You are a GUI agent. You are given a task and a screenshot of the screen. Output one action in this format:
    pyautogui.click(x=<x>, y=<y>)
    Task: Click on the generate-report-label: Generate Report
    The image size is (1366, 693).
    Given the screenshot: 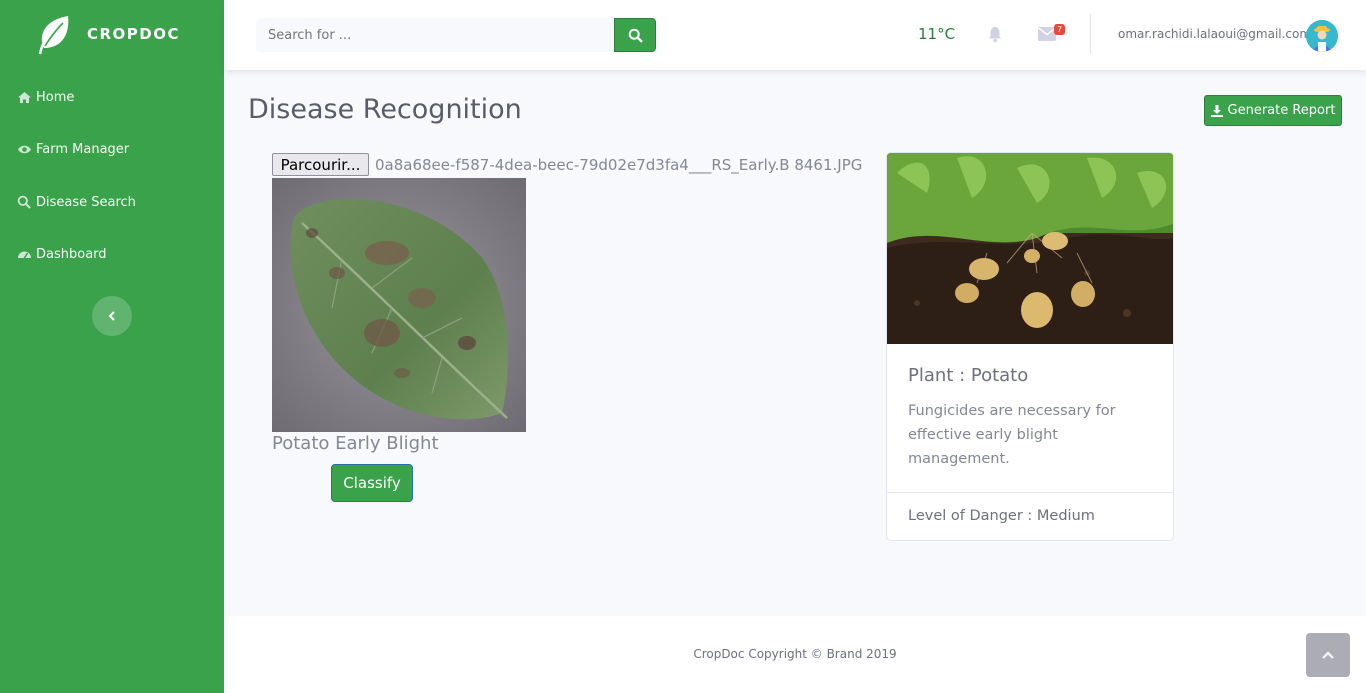 What is the action you would take?
    pyautogui.click(x=1281, y=110)
    